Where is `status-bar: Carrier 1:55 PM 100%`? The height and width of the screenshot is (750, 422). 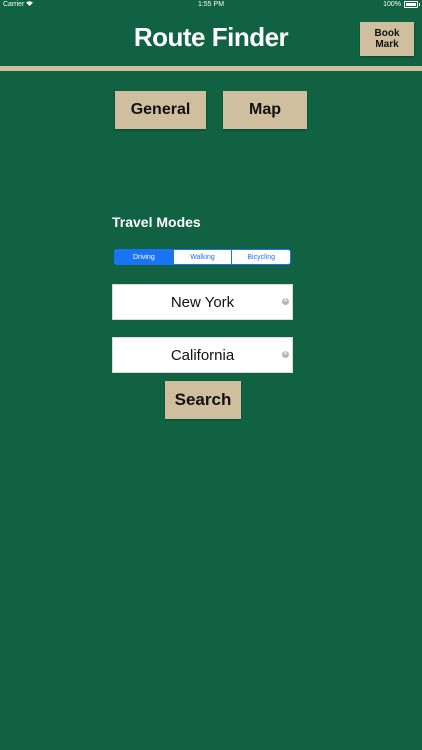
status-bar: Carrier 1:55 PM 100% is located at coordinates (211, 6).